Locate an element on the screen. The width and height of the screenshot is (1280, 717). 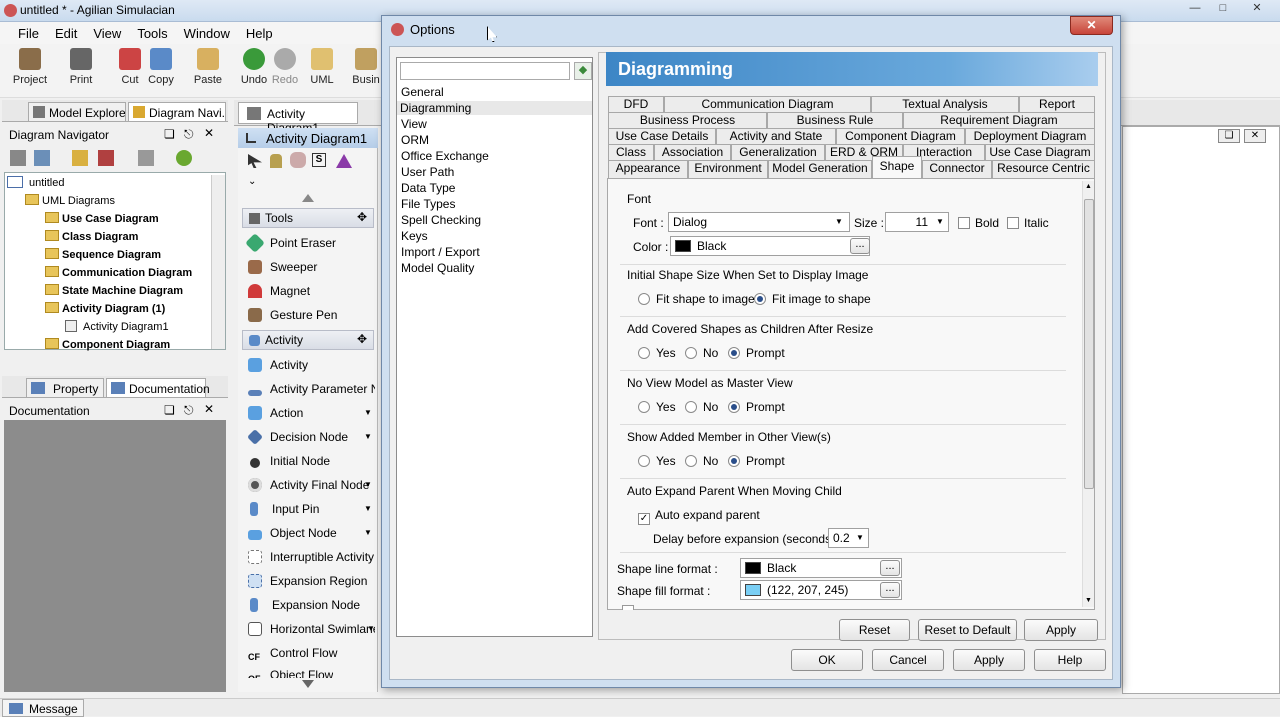
tab-requirement-diagram: Requirement Diagram is located at coordinates (999, 120).